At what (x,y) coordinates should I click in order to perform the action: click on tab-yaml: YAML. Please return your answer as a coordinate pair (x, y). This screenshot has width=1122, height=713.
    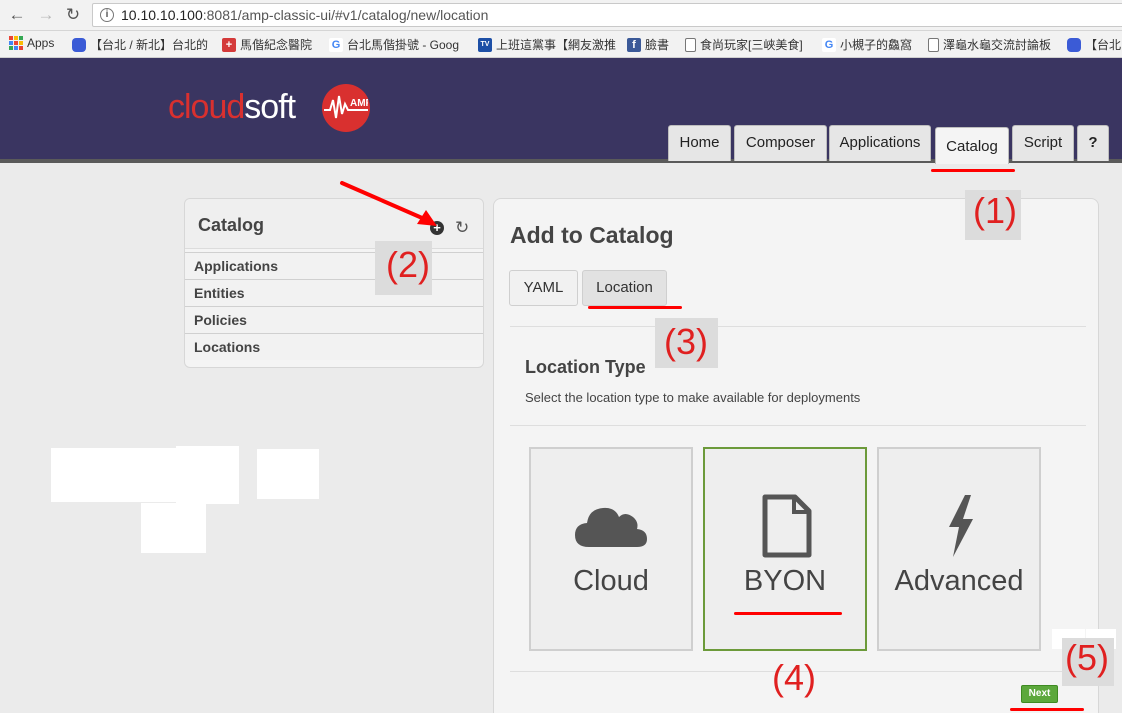
    Looking at the image, I should click on (543, 288).